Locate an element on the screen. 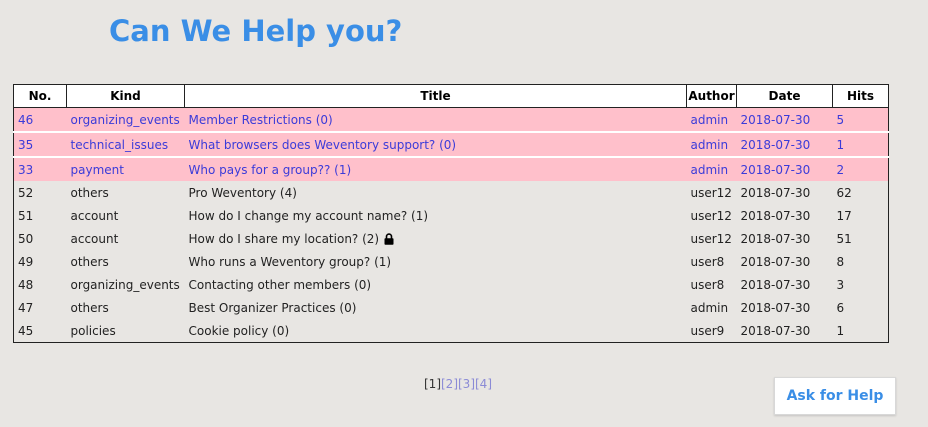 The height and width of the screenshot is (427, 928). post-number-cell: 52 is located at coordinates (40, 192).